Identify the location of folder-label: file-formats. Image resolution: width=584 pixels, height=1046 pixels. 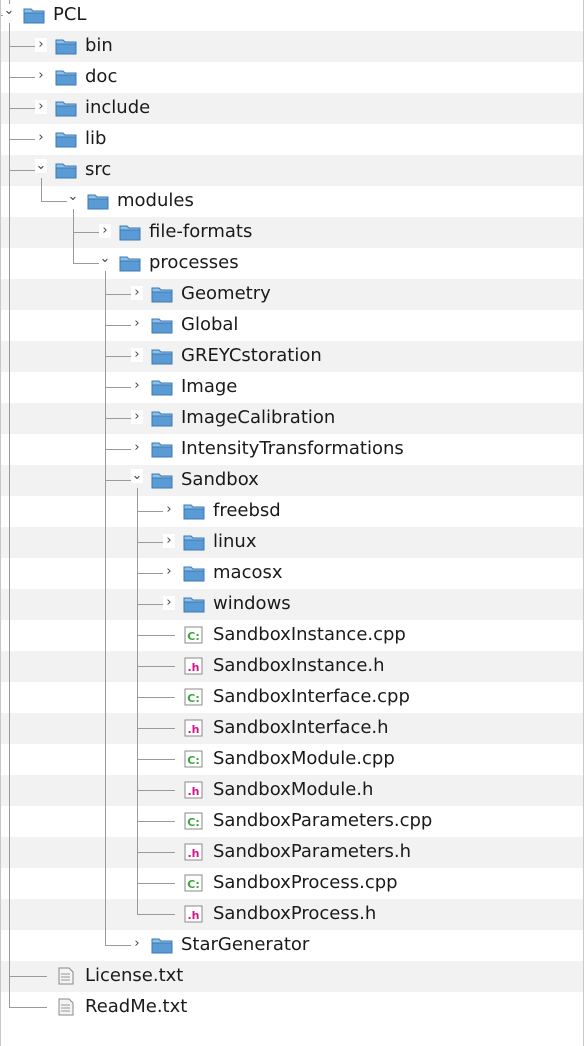
(201, 231).